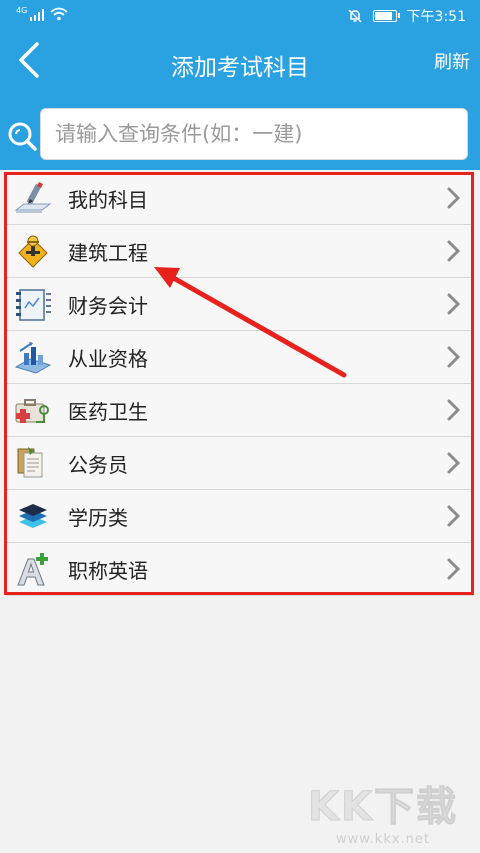 This screenshot has height=853, width=480. What do you see at coordinates (108, 306) in the screenshot?
I see `list-item-label: 财务会计` at bounding box center [108, 306].